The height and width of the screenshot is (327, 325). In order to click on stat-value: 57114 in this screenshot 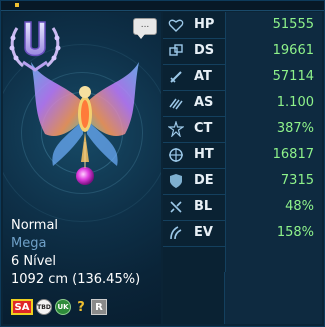, I will do `click(273, 77)`.